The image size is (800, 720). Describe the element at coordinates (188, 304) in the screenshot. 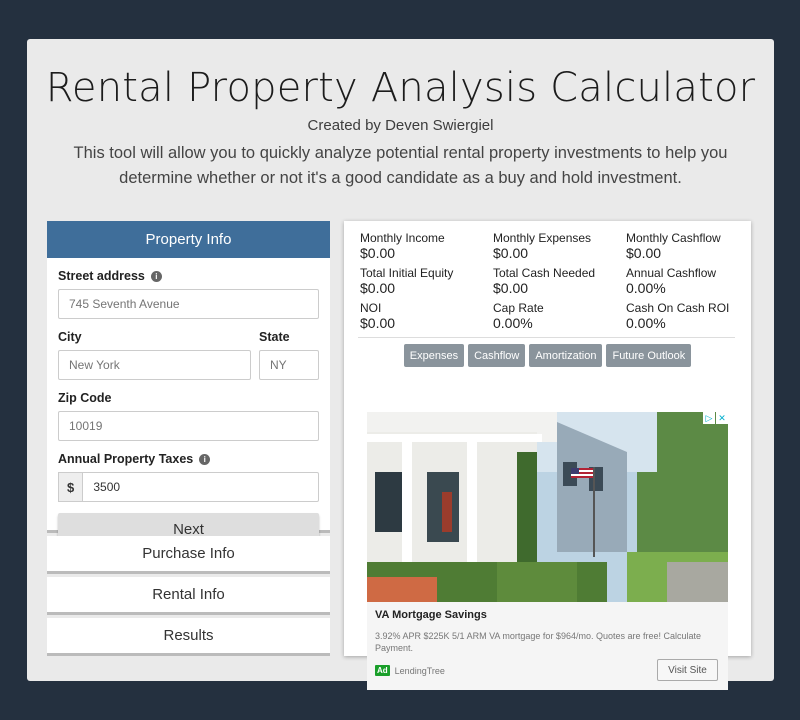

I see `street-address-input` at that location.